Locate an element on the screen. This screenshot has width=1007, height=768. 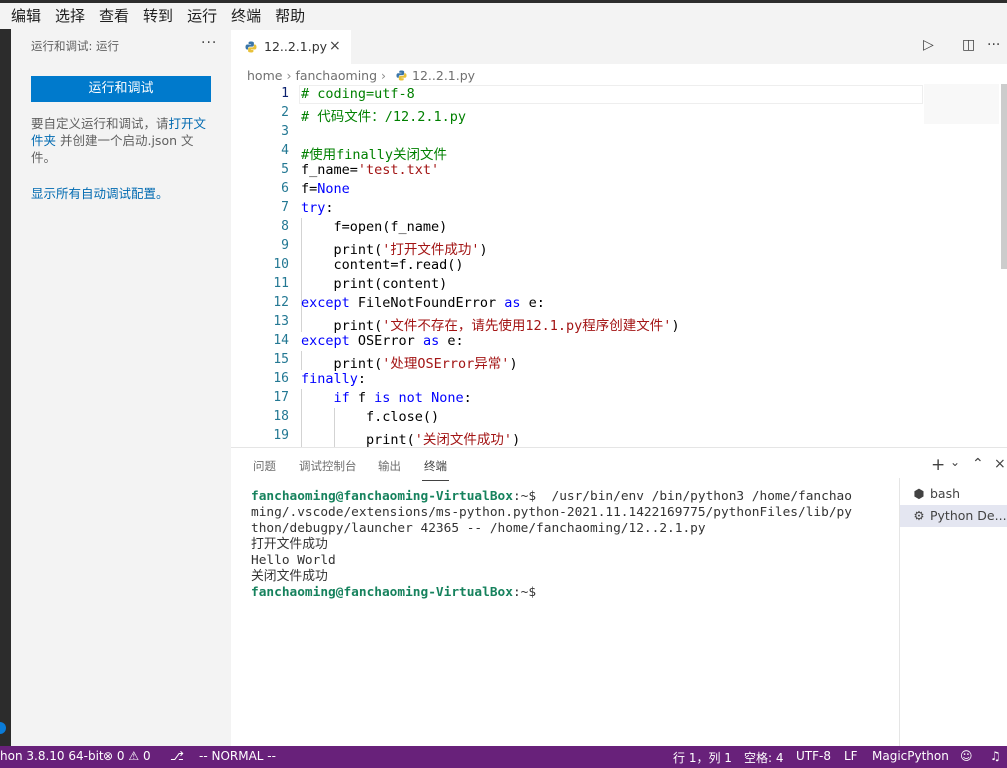
editor-scrollbar is located at coordinates (1004, 176).